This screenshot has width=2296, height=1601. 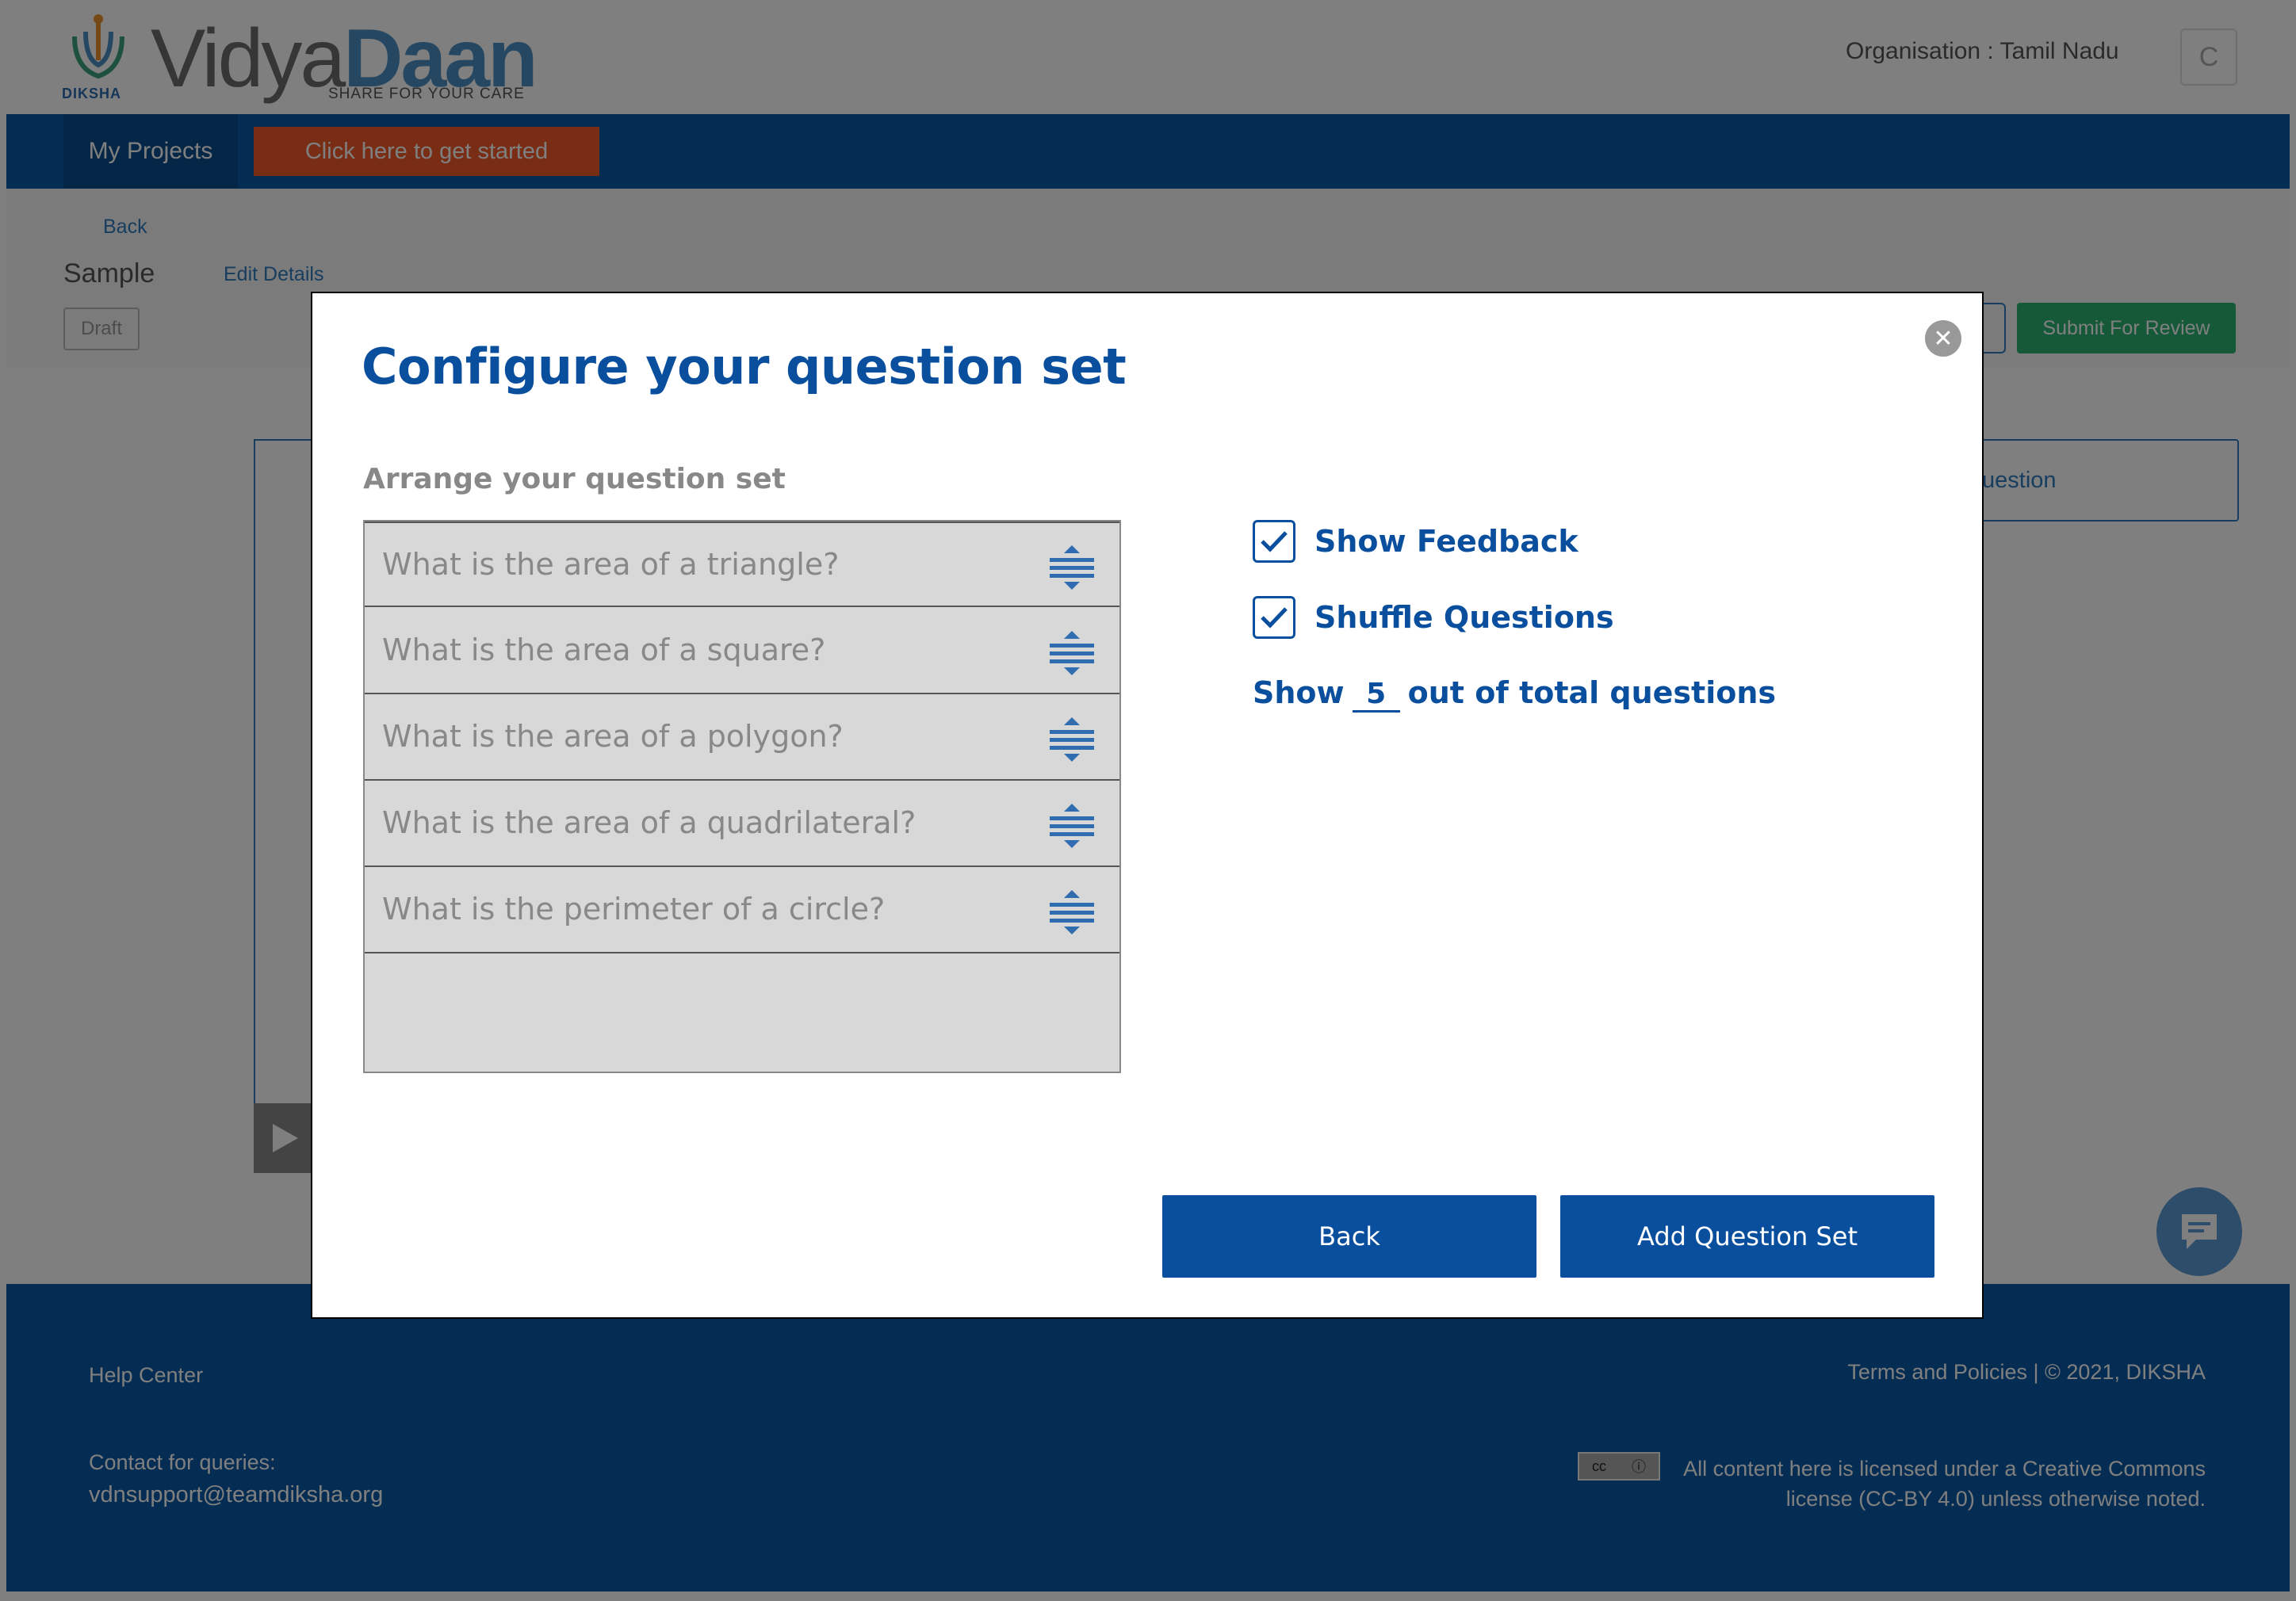 I want to click on question-text: What is the area of a polygon?, so click(x=613, y=737).